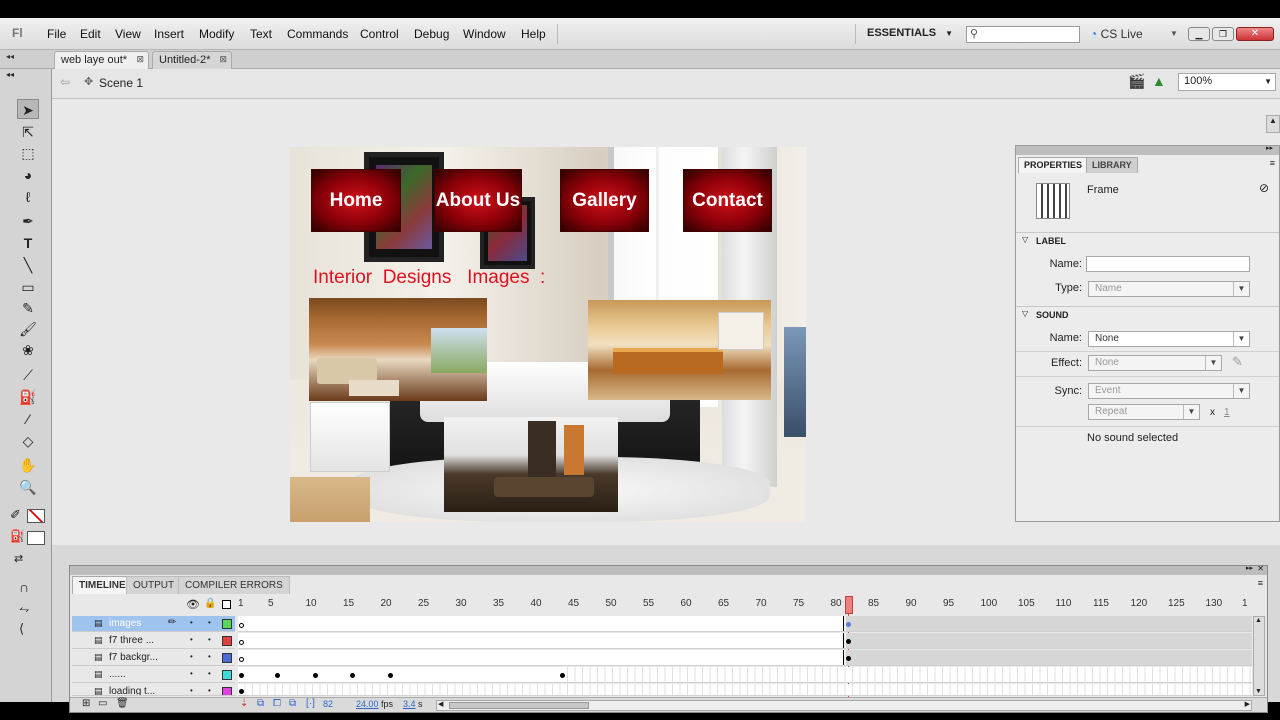 This screenshot has width=1280, height=720. What do you see at coordinates (24, 609) in the screenshot?
I see `smooth-icon: ⥊` at bounding box center [24, 609].